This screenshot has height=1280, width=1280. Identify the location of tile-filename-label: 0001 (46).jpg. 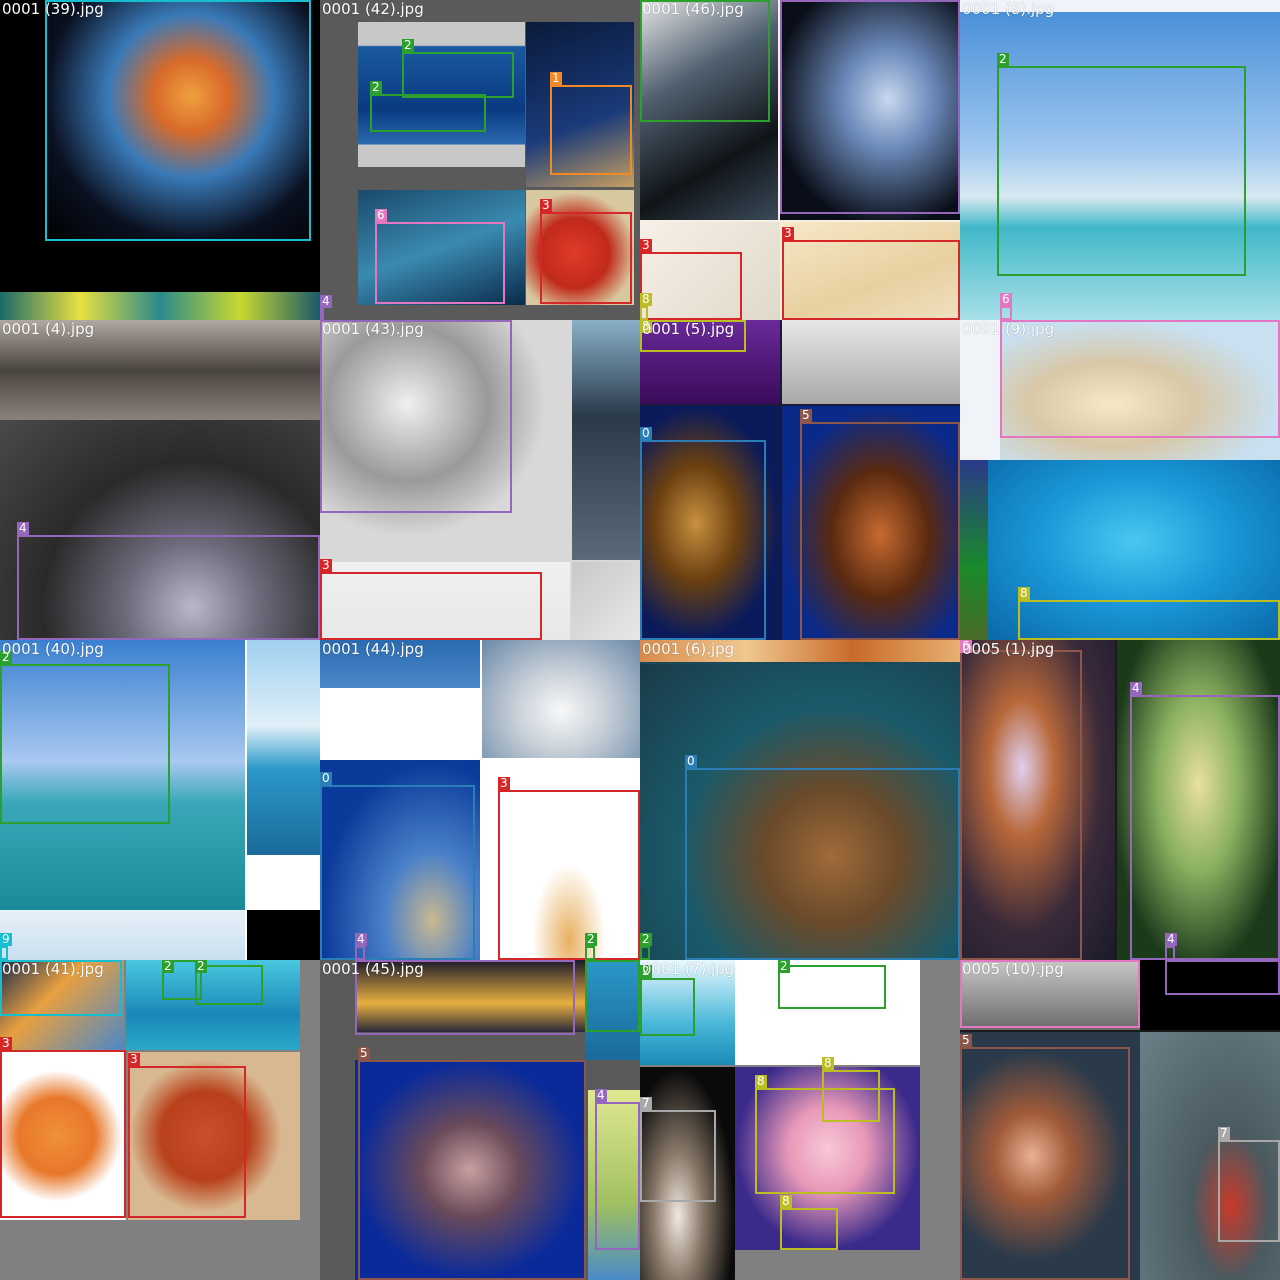
(693, 9).